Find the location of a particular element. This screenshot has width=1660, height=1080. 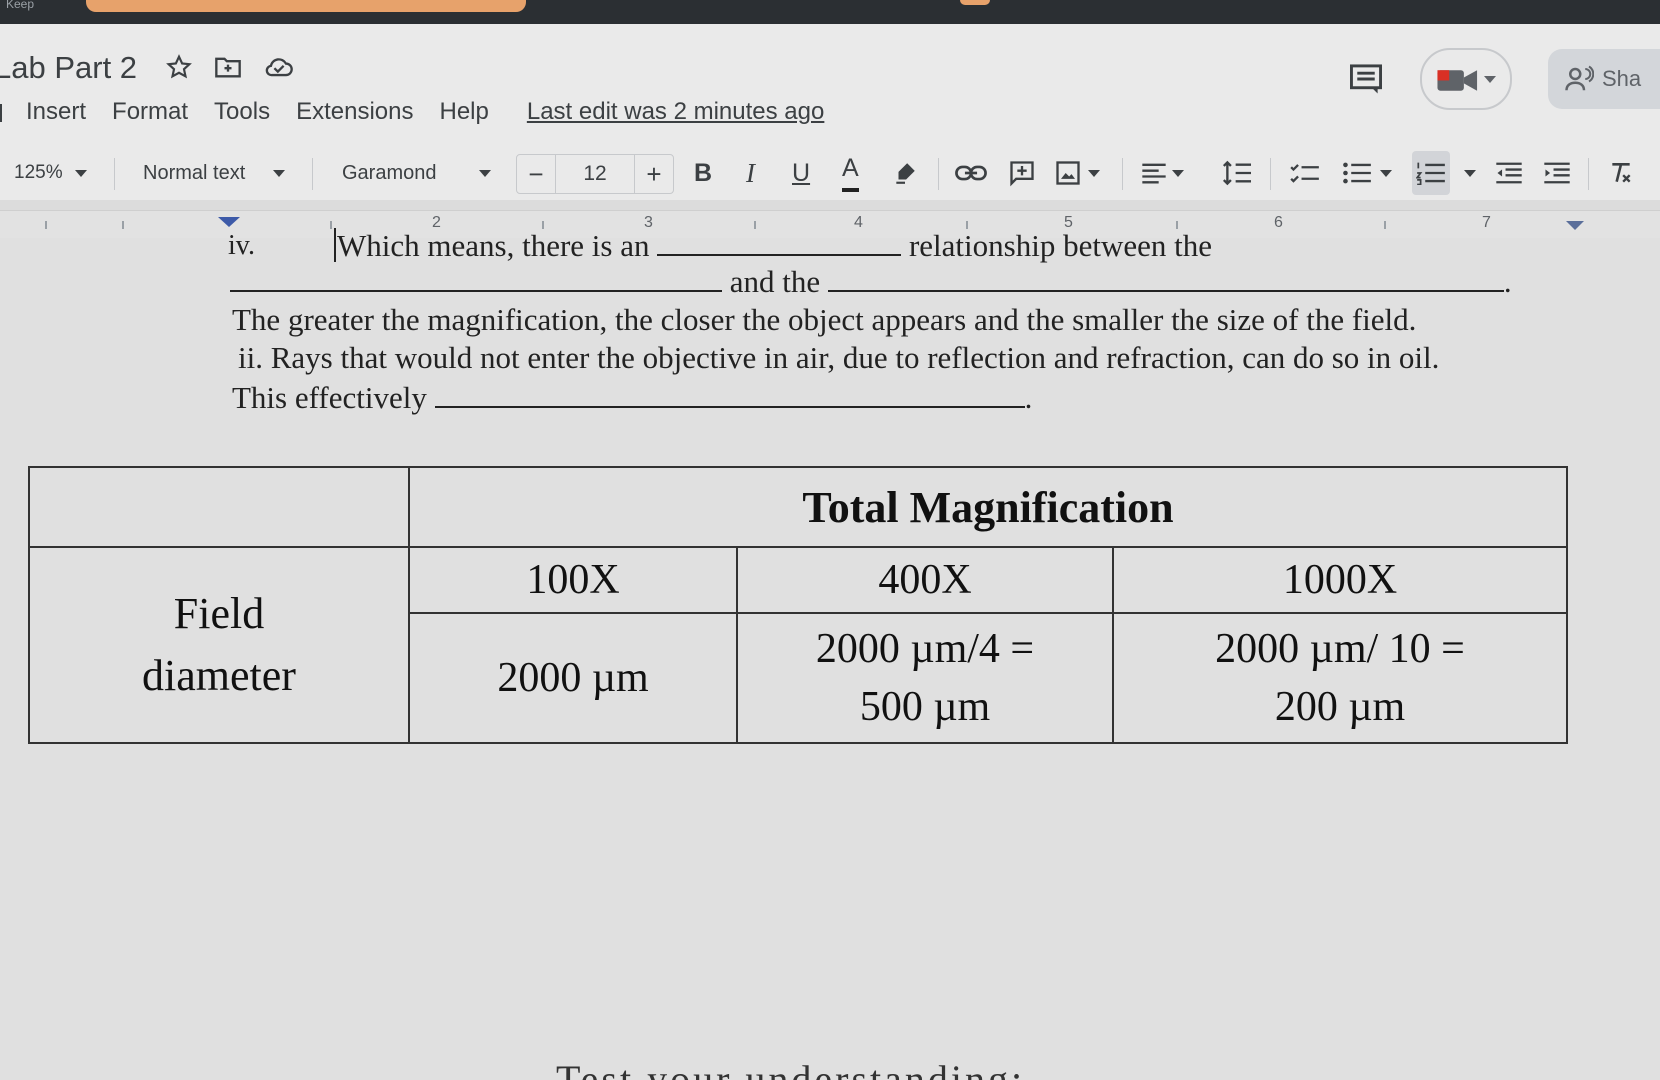

document-title: Lab Part 2 is located at coordinates (68, 68).